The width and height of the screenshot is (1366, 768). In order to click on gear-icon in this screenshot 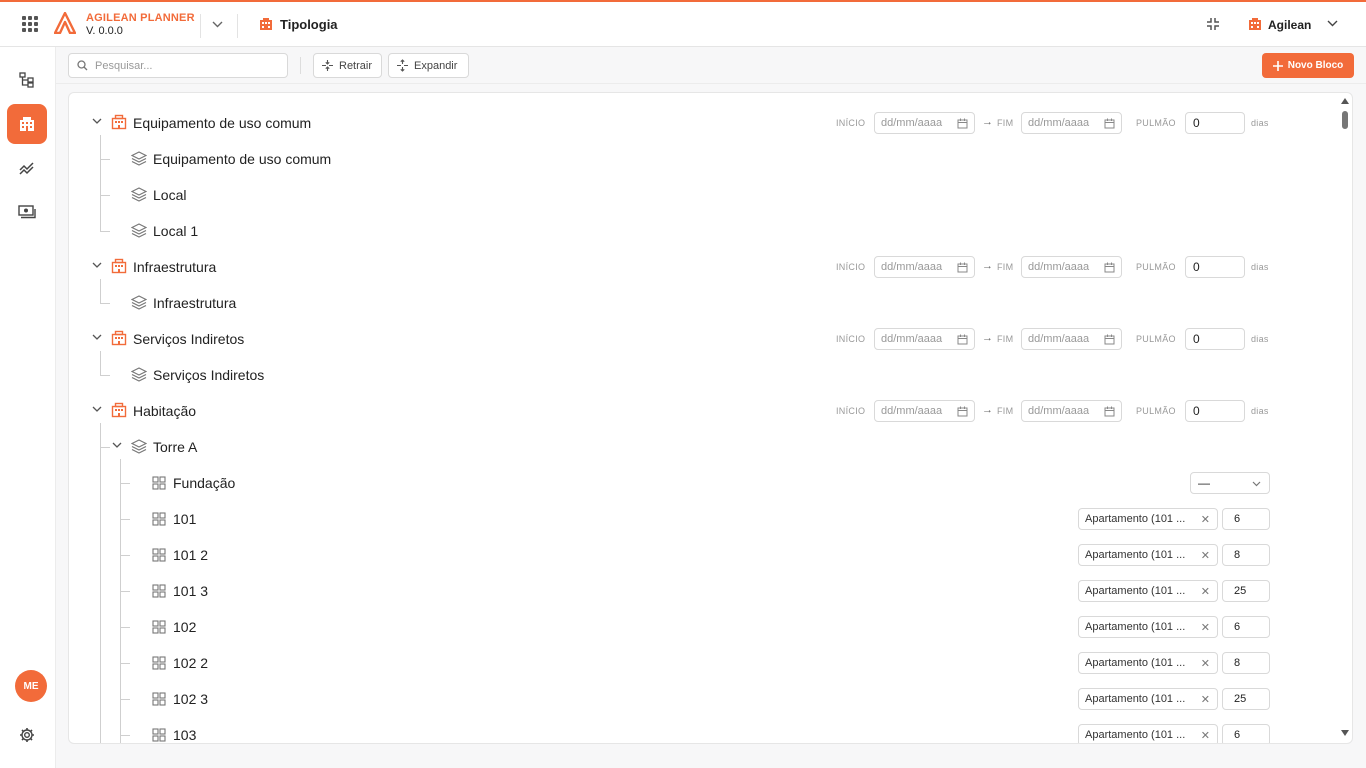, I will do `click(27, 735)`.